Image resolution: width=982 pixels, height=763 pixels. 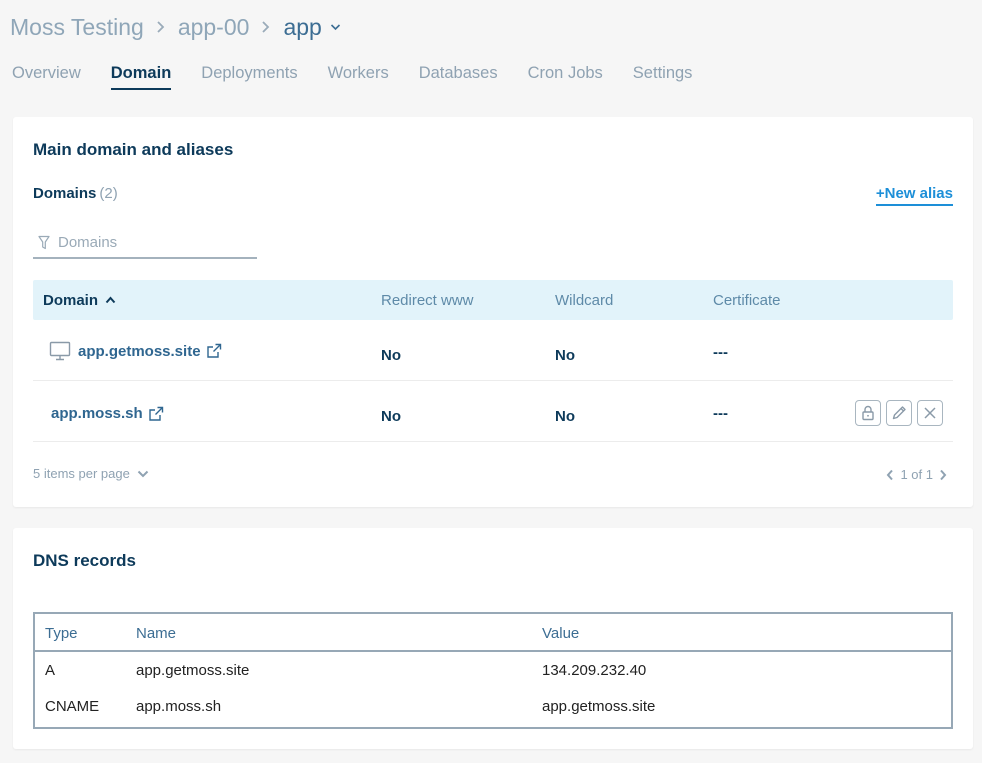 I want to click on section-title: DNS records, so click(x=84, y=560).